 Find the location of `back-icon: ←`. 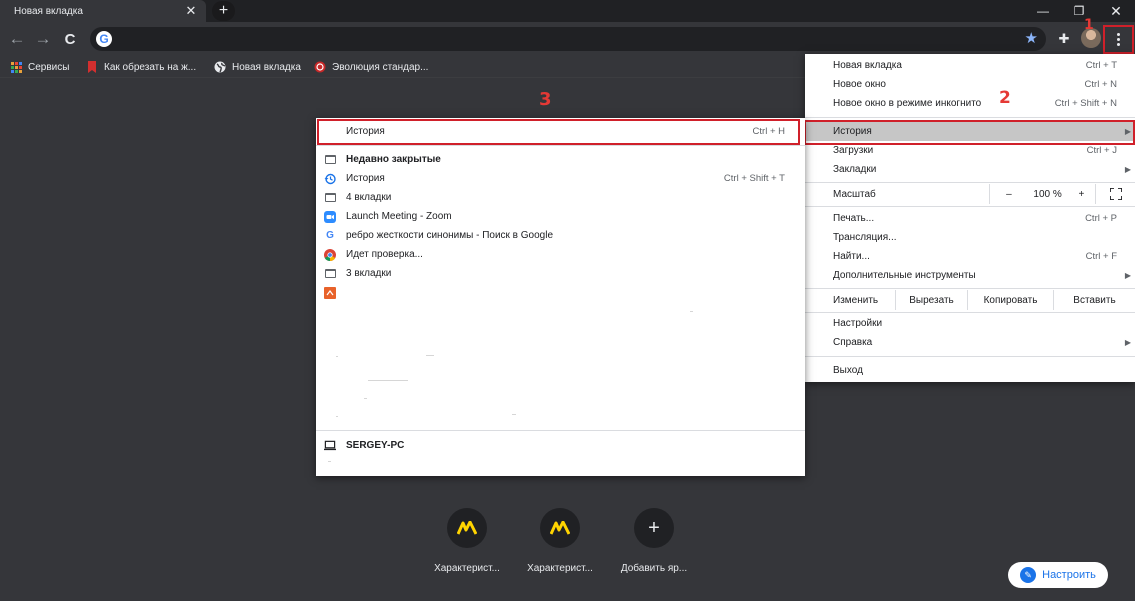

back-icon: ← is located at coordinates (17, 39).